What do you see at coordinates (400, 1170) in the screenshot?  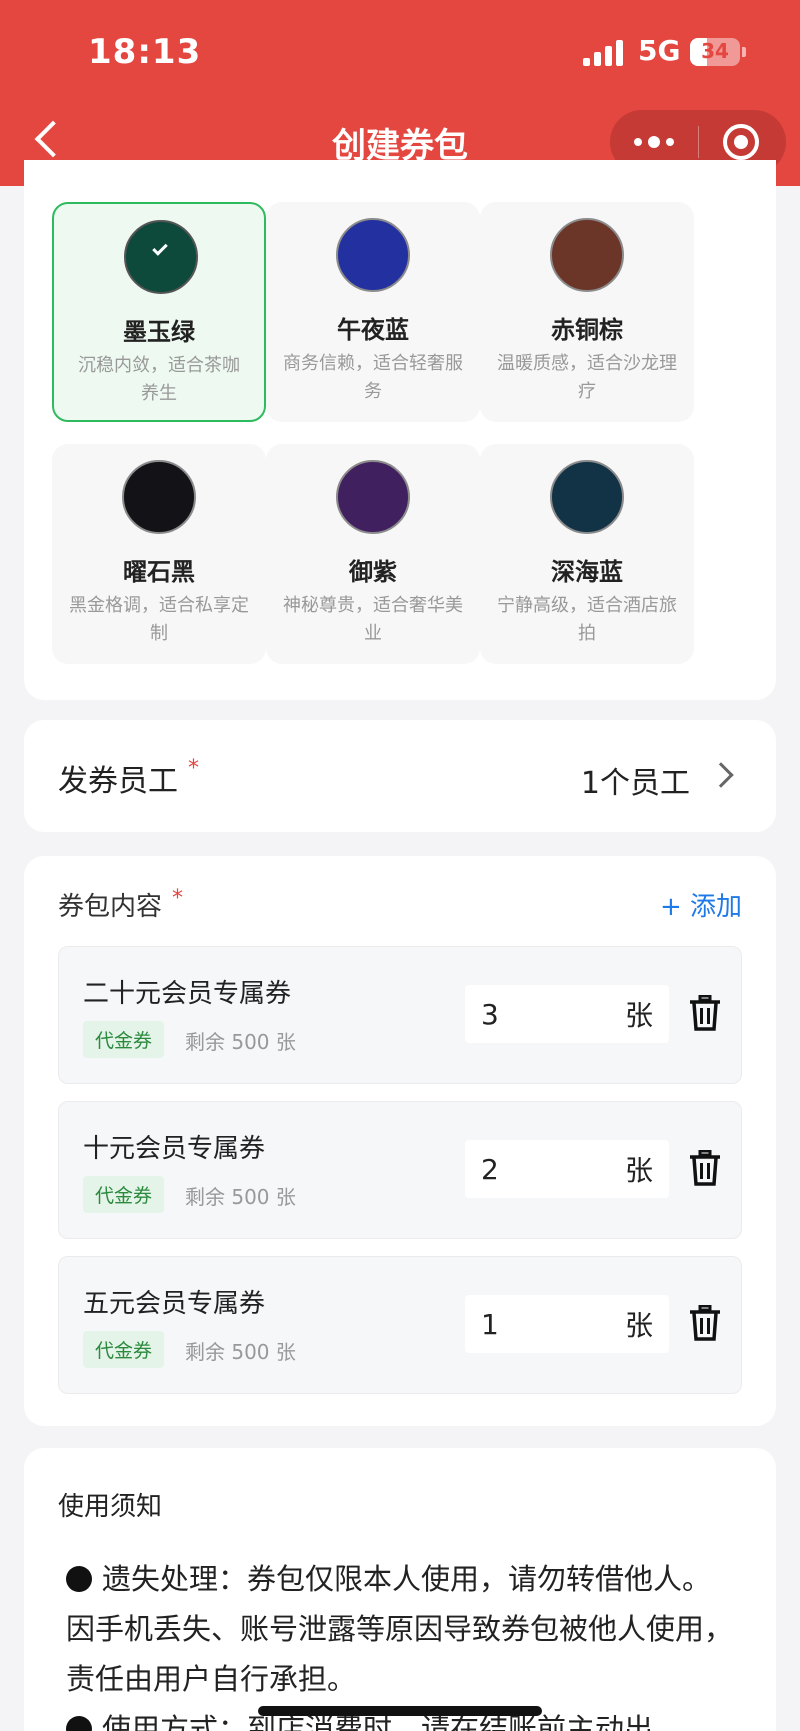 I see `coupon-item: 十元会员专属券代金券剩余 500 张 张` at bounding box center [400, 1170].